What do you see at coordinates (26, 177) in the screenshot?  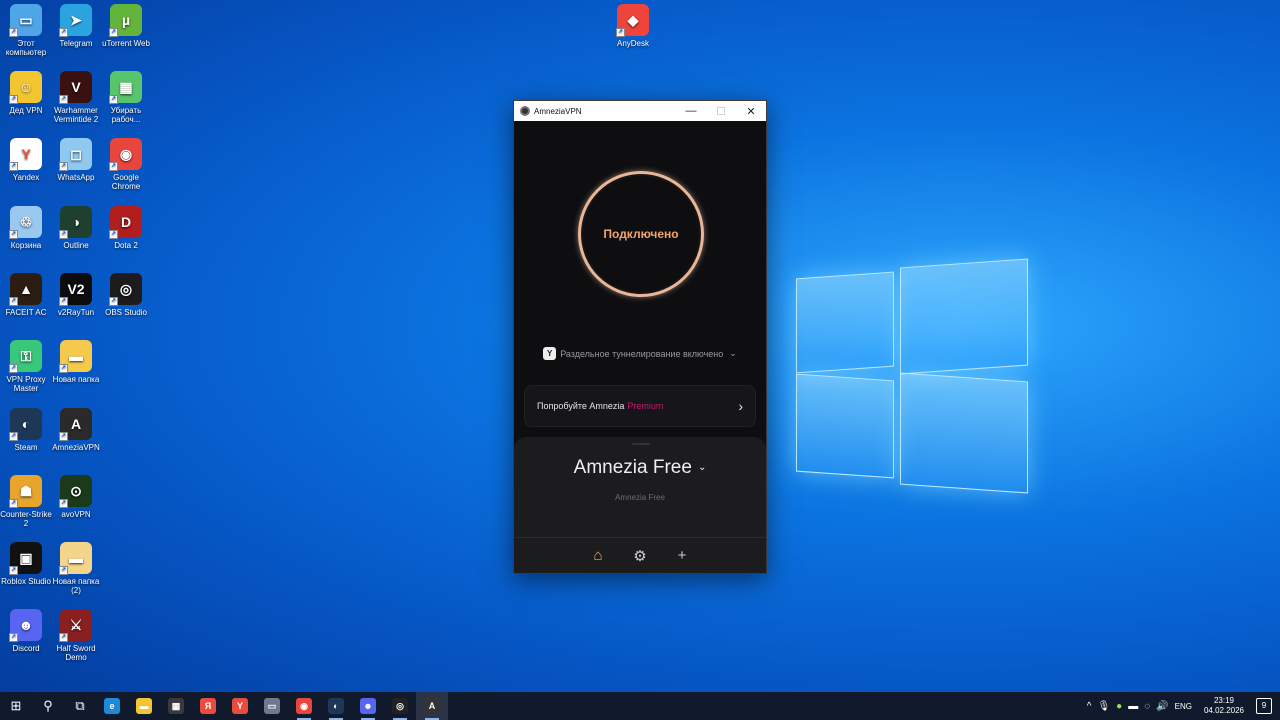 I see `desktop-icon-label: Yandex` at bounding box center [26, 177].